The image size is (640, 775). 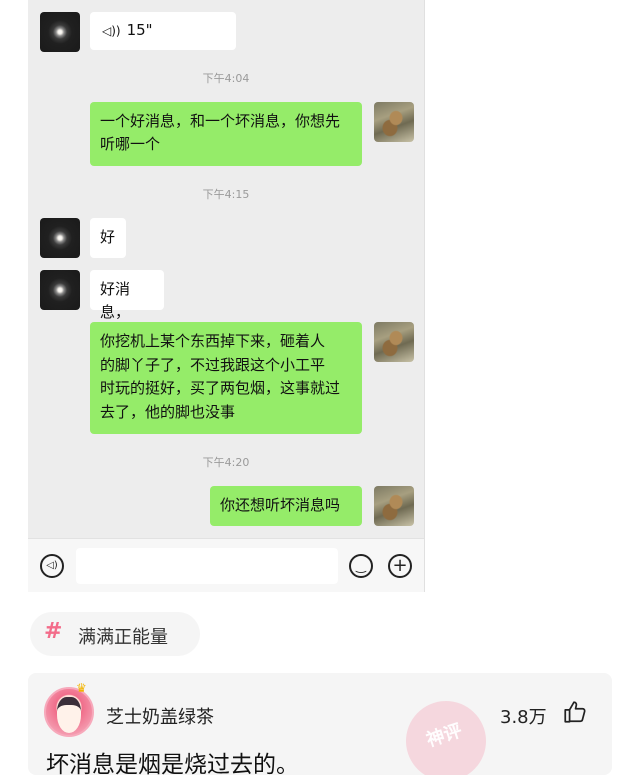 What do you see at coordinates (446, 732) in the screenshot?
I see `badge-stamp: 神评` at bounding box center [446, 732].